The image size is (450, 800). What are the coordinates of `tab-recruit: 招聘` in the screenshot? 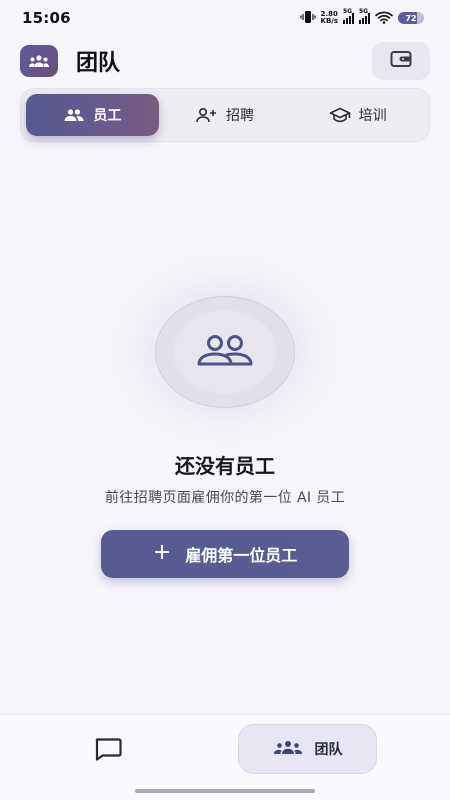 It's located at (225, 115).